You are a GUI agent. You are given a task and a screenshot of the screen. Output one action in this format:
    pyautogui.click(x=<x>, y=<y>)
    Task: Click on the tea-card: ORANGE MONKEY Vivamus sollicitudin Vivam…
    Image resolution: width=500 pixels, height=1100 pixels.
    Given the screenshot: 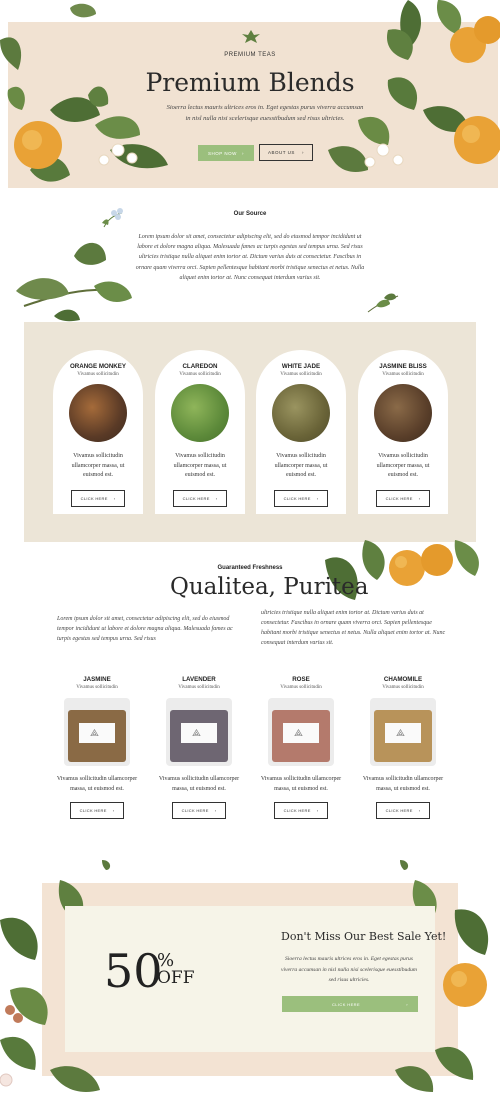 What is the action you would take?
    pyautogui.click(x=98, y=432)
    